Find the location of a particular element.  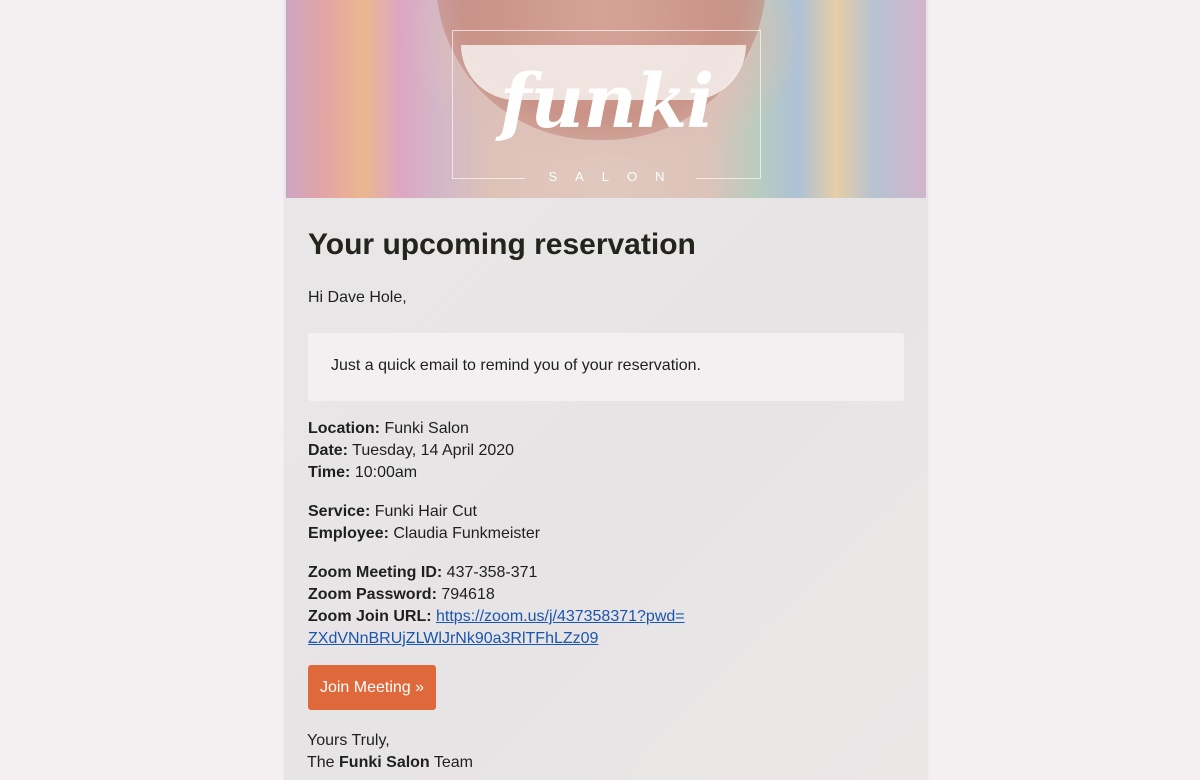

location-label: Location: is located at coordinates (344, 428).